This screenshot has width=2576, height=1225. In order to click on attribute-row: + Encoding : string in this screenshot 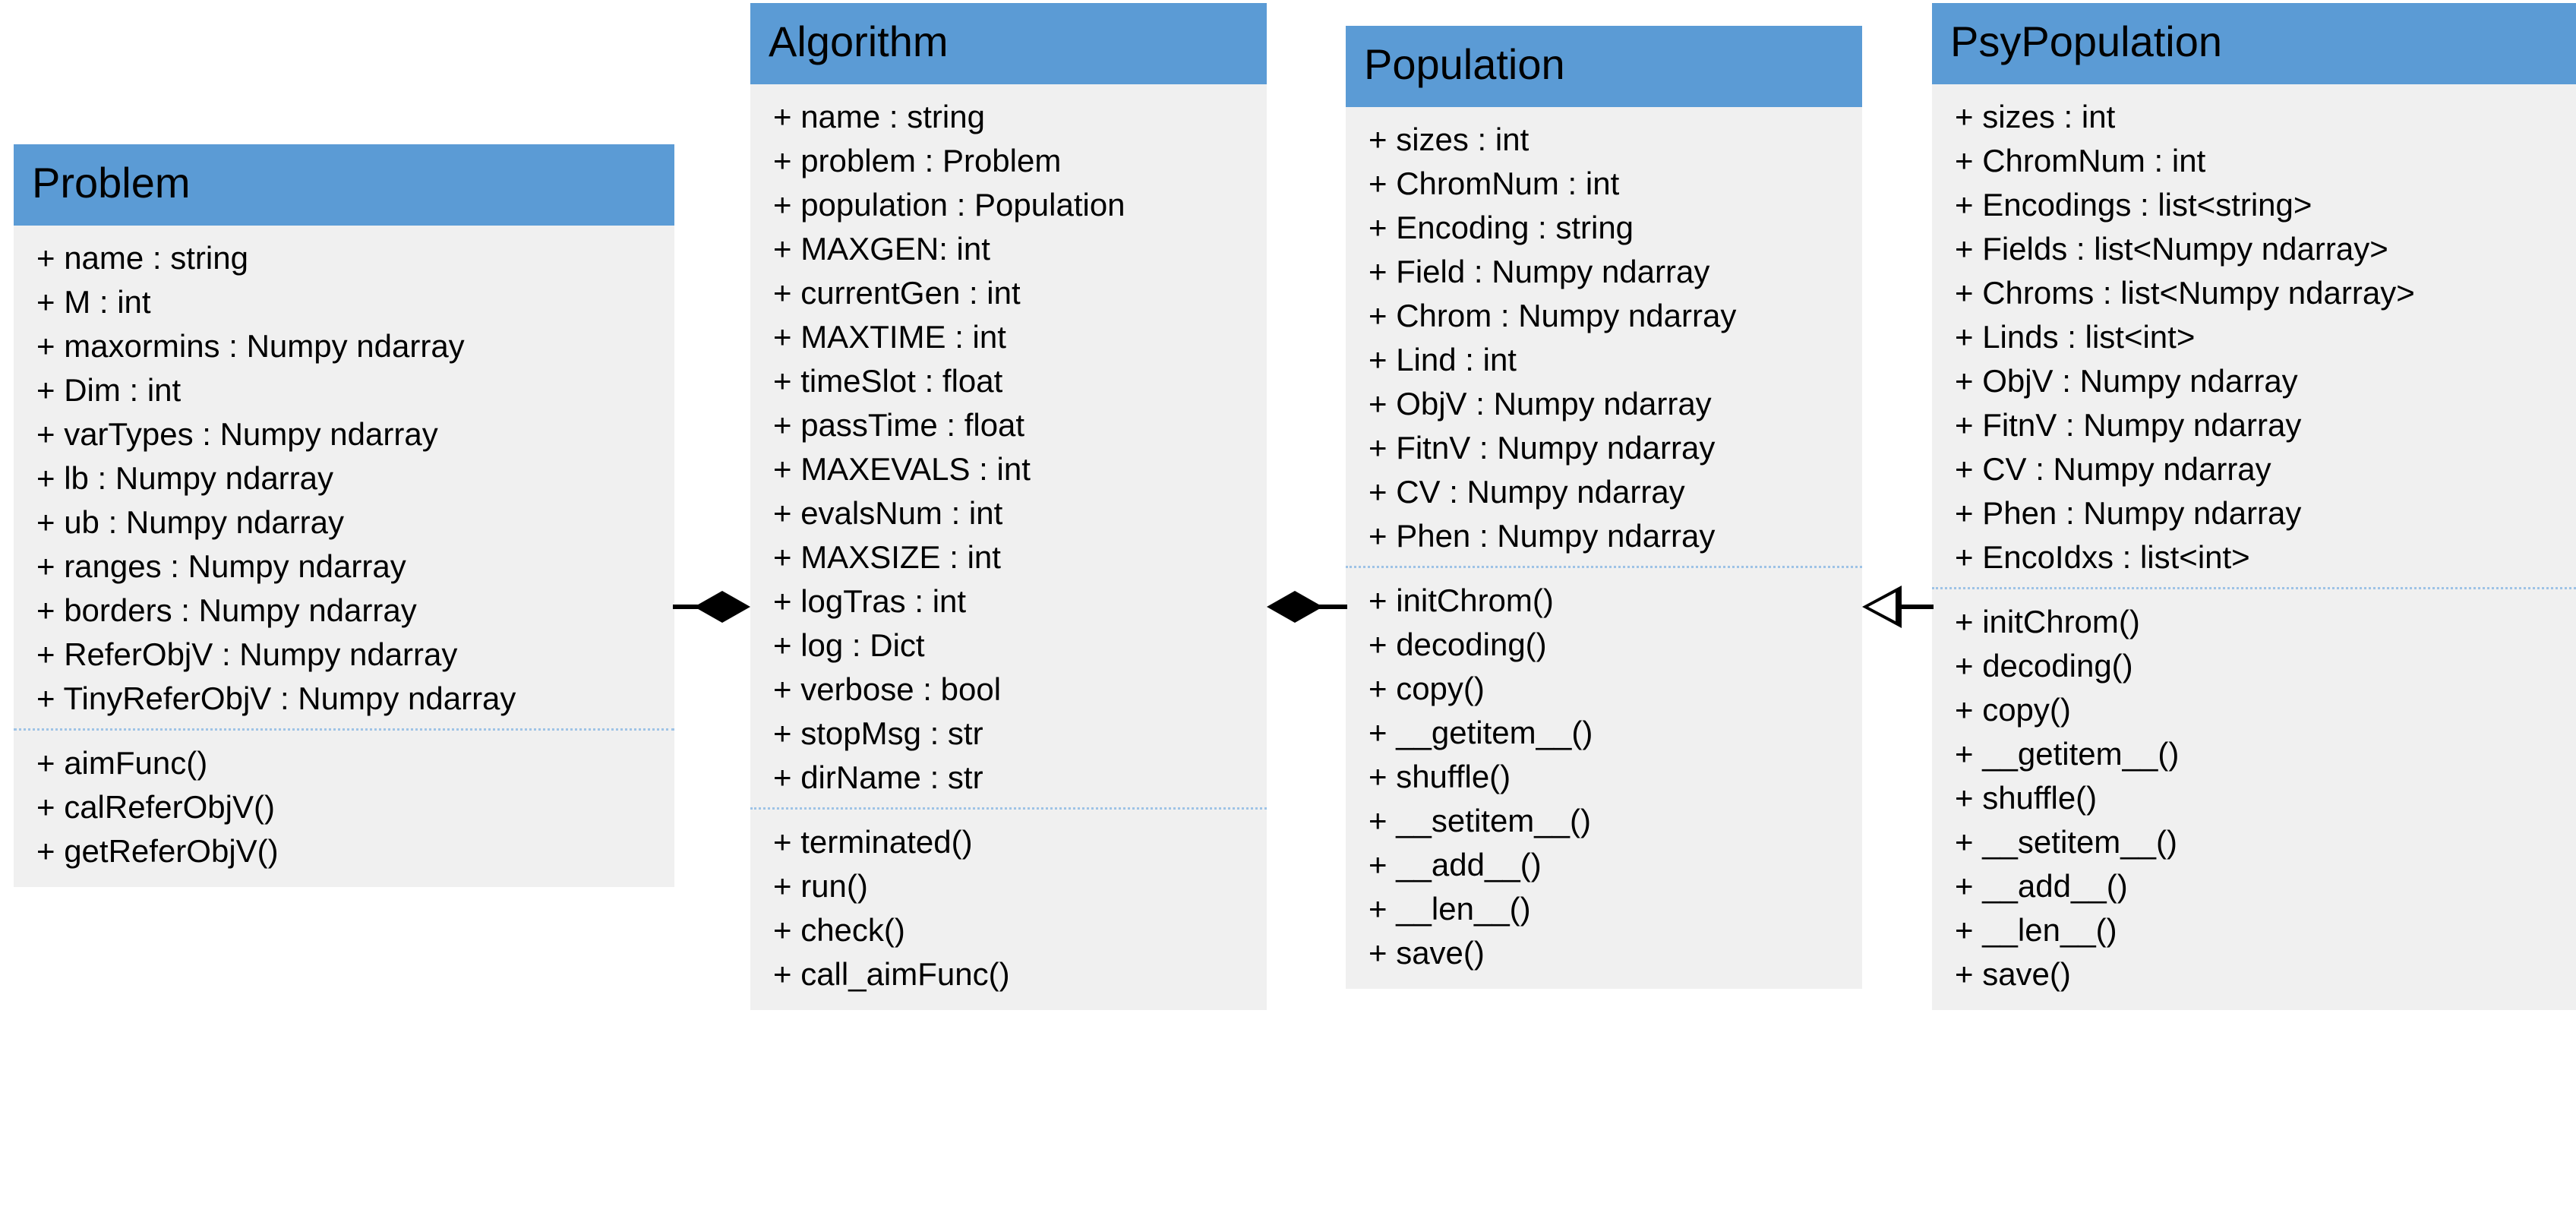, I will do `click(1501, 227)`.